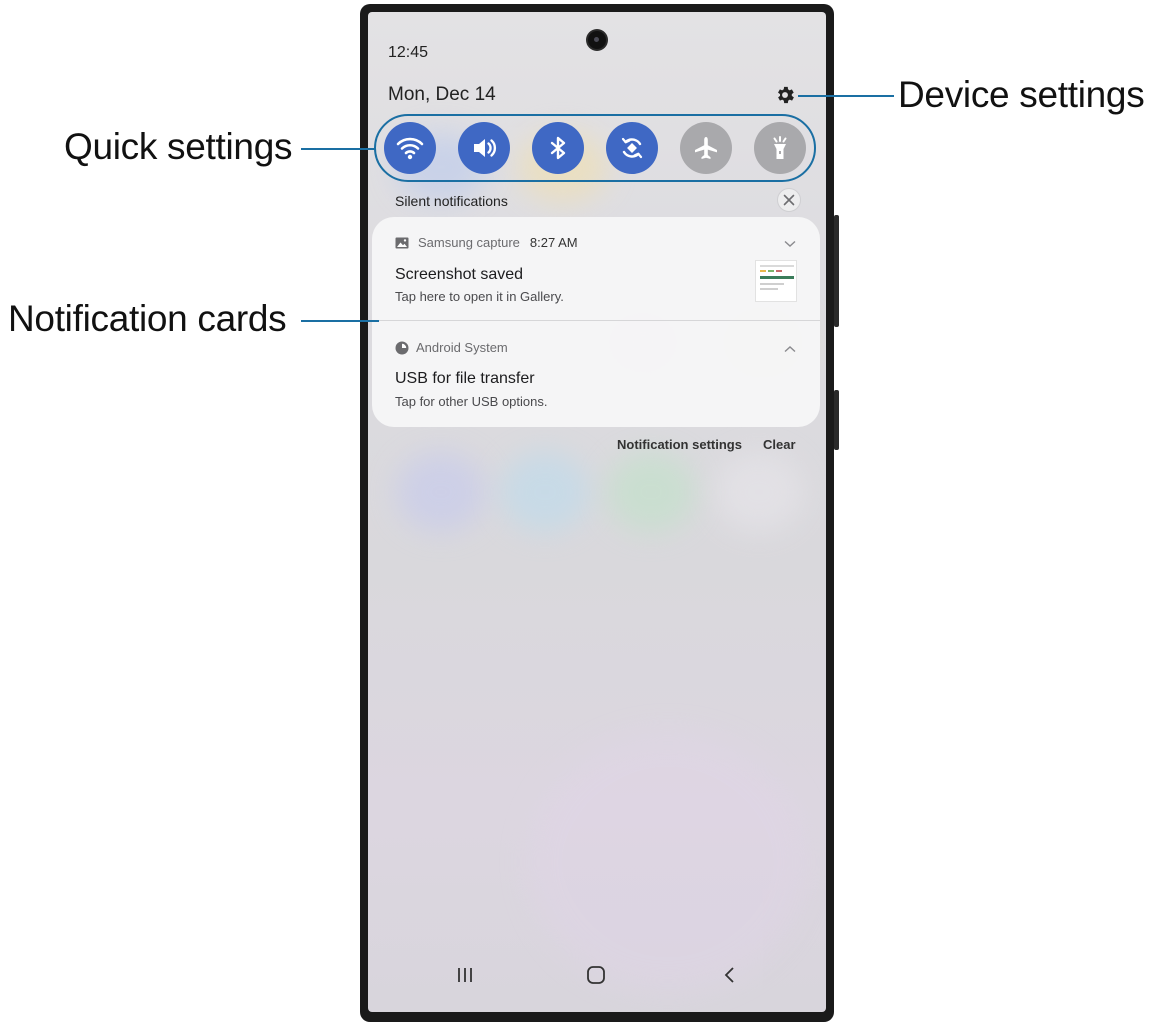 The height and width of the screenshot is (1023, 1156). I want to click on chevron-down-icon, so click(790, 243).